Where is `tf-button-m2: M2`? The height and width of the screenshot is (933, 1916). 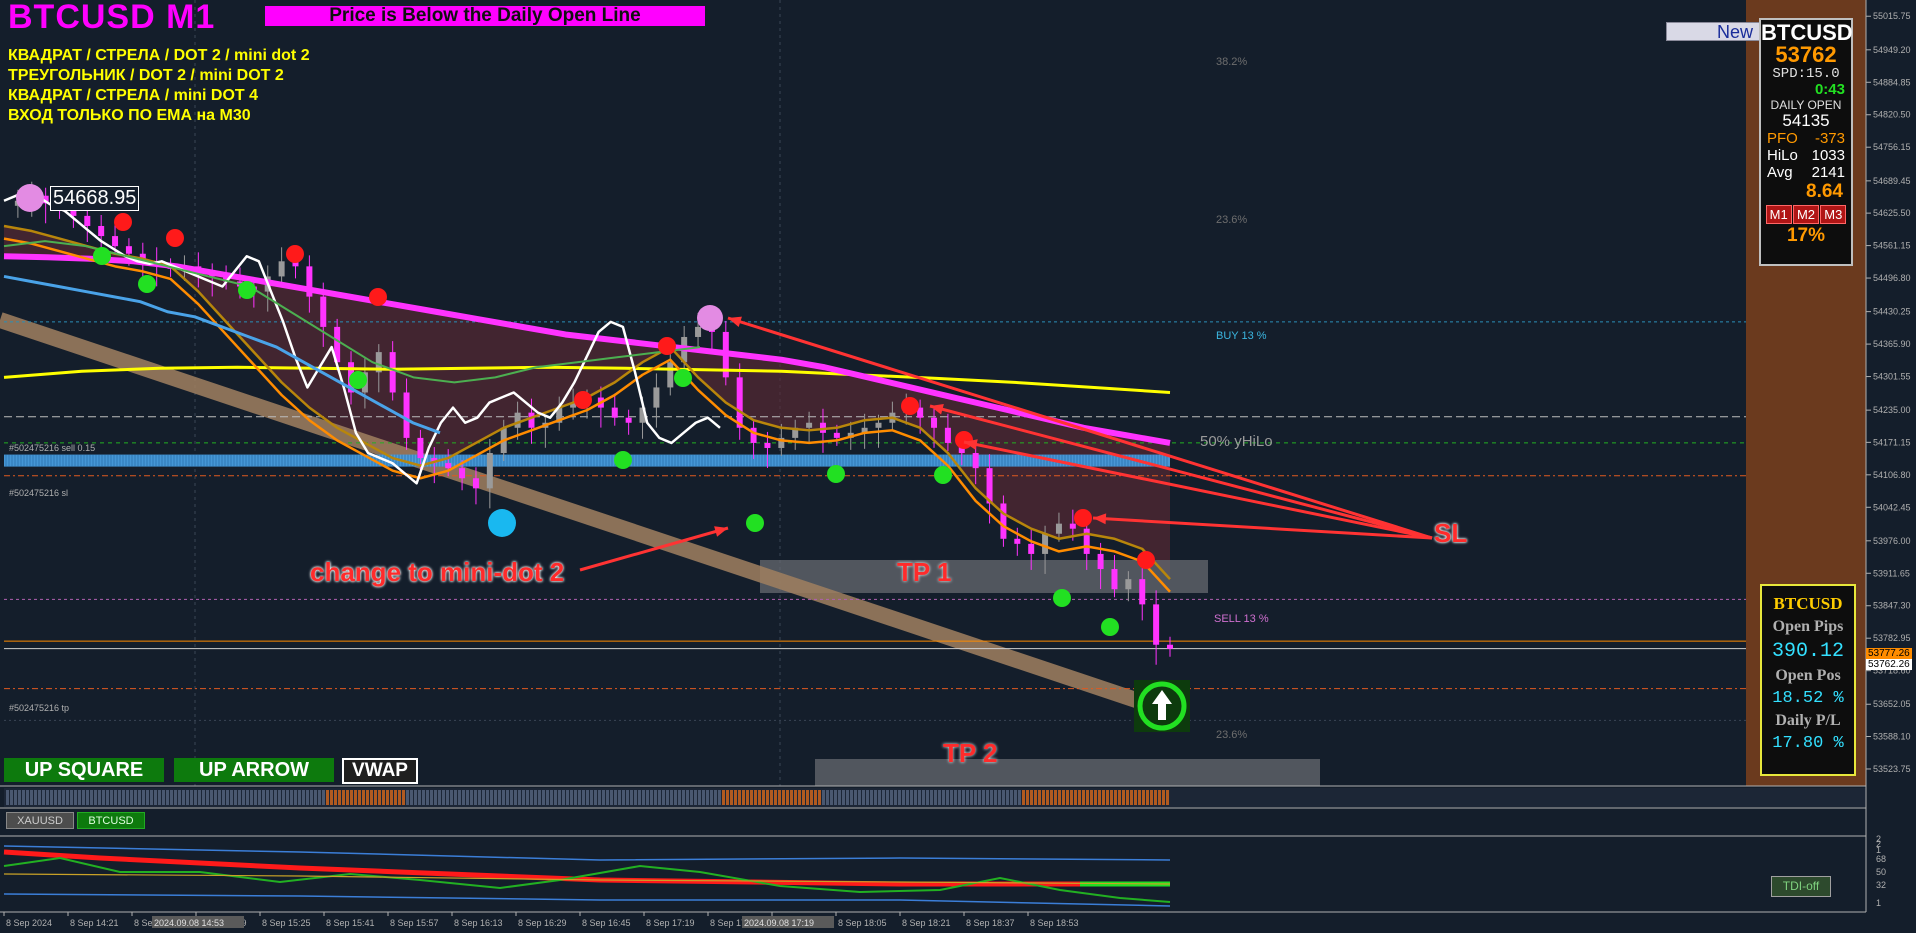
tf-button-m2: M2 is located at coordinates (1806, 214).